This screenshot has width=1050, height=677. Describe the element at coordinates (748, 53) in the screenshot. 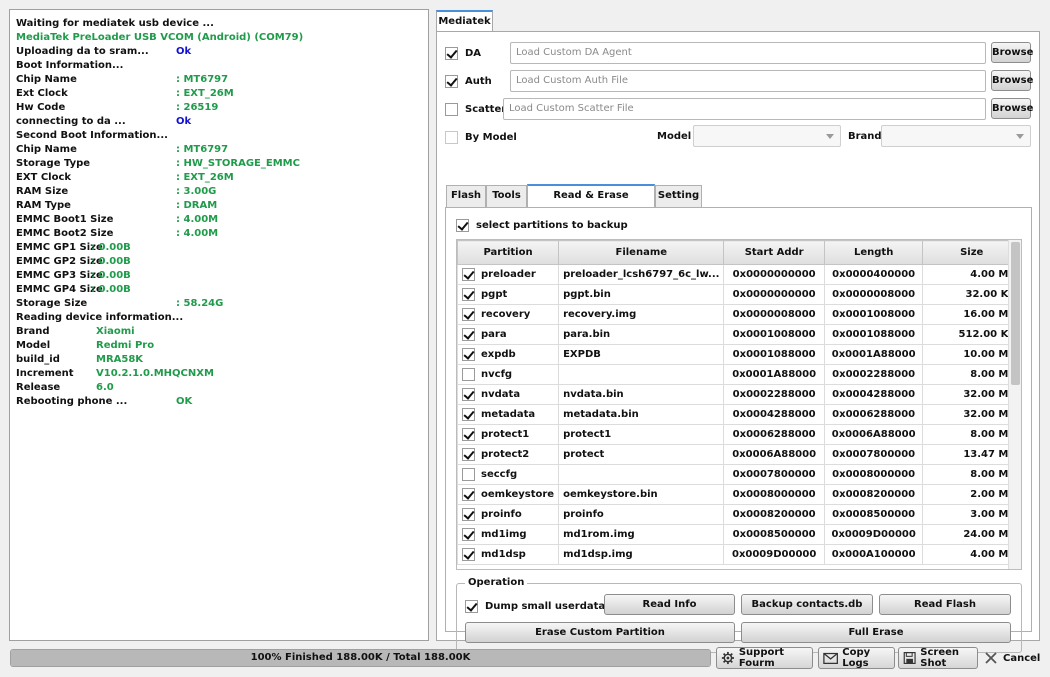

I see `da-file-field: Load Custom DA Agent` at that location.